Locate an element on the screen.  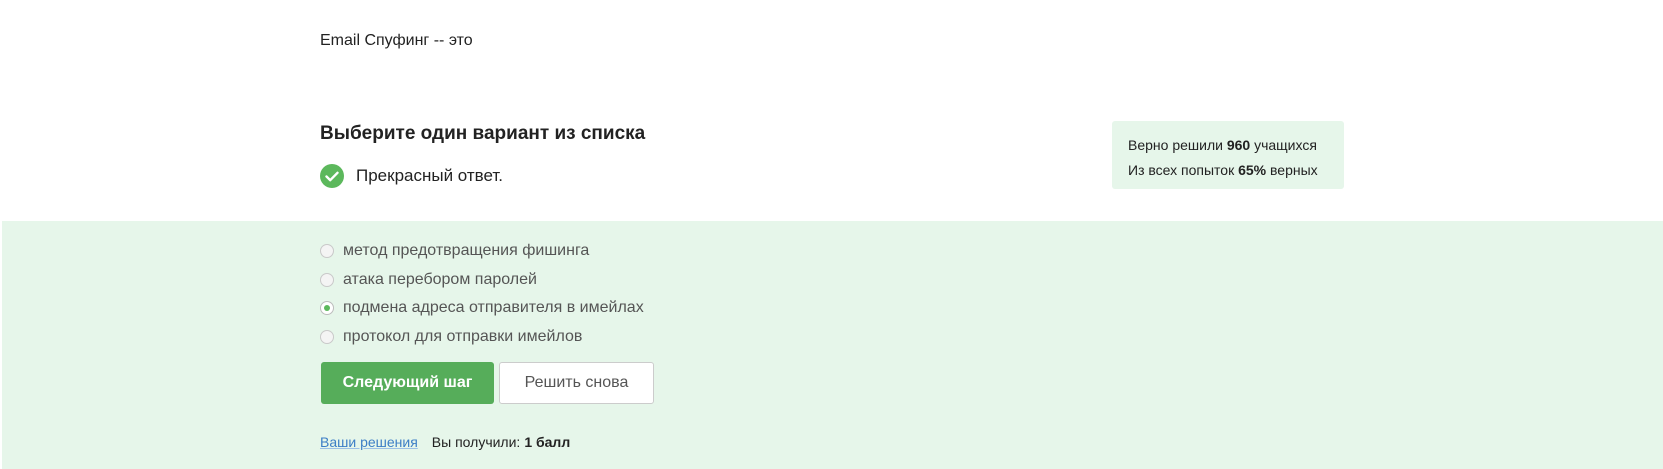
option-label: метод предотвращения фишинга is located at coordinates (466, 251).